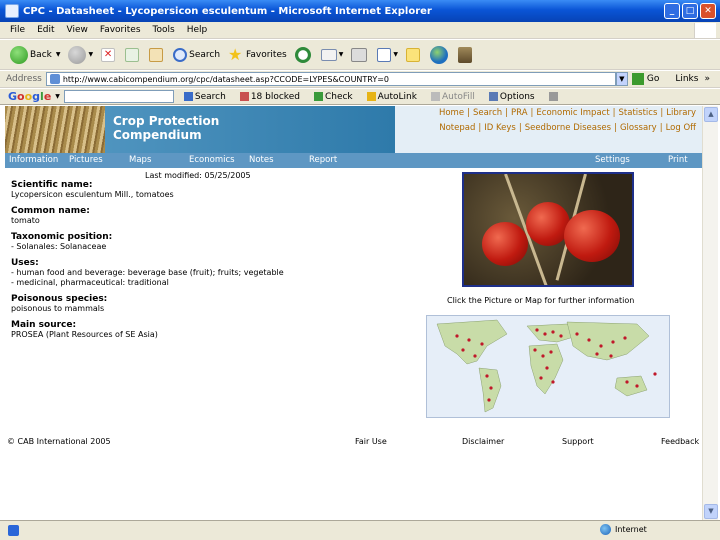 Image resolution: width=720 pixels, height=540 pixels. What do you see at coordinates (59, 303) in the screenshot?
I see `section-poisonous-species: Poisonous species: poisonous to mammals` at bounding box center [59, 303].